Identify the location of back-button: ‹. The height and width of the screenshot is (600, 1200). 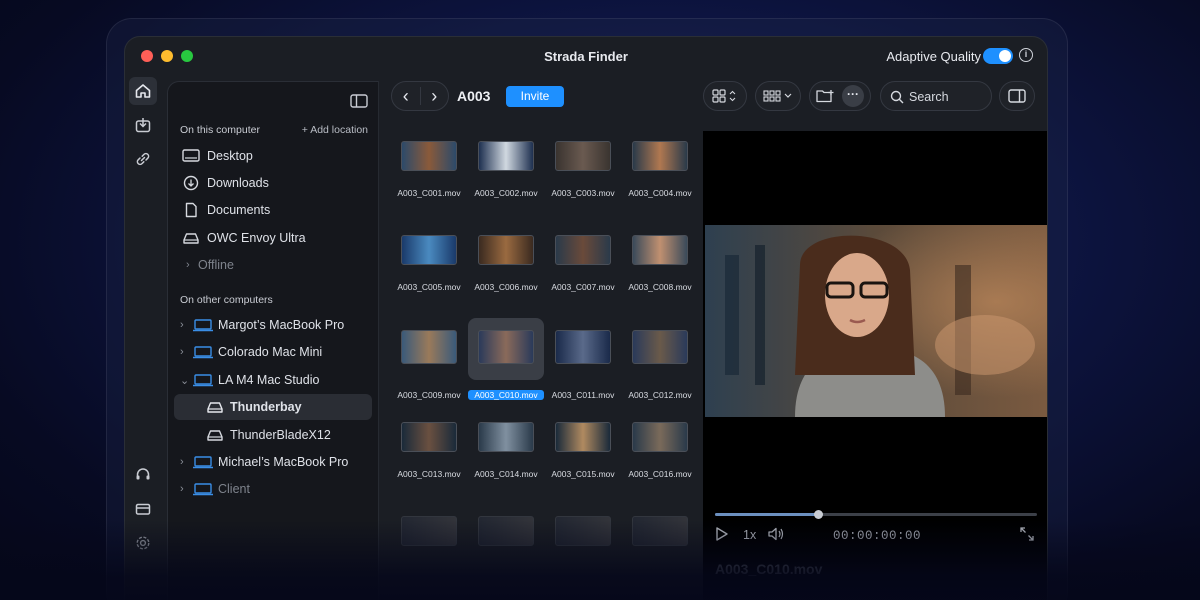
(406, 96).